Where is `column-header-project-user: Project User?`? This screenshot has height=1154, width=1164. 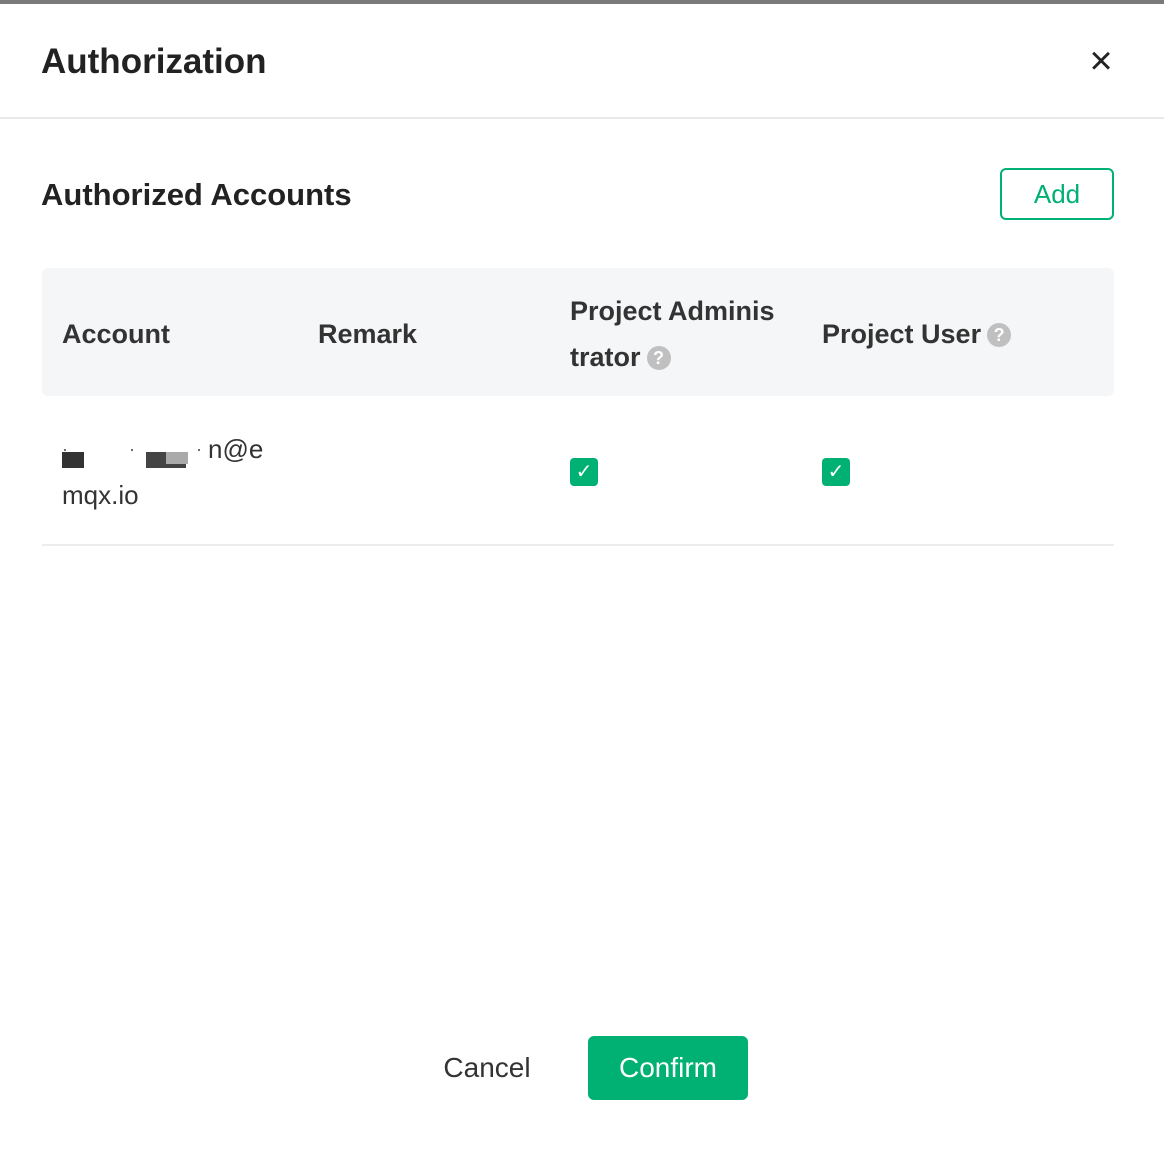 column-header-project-user: Project User? is located at coordinates (917, 334).